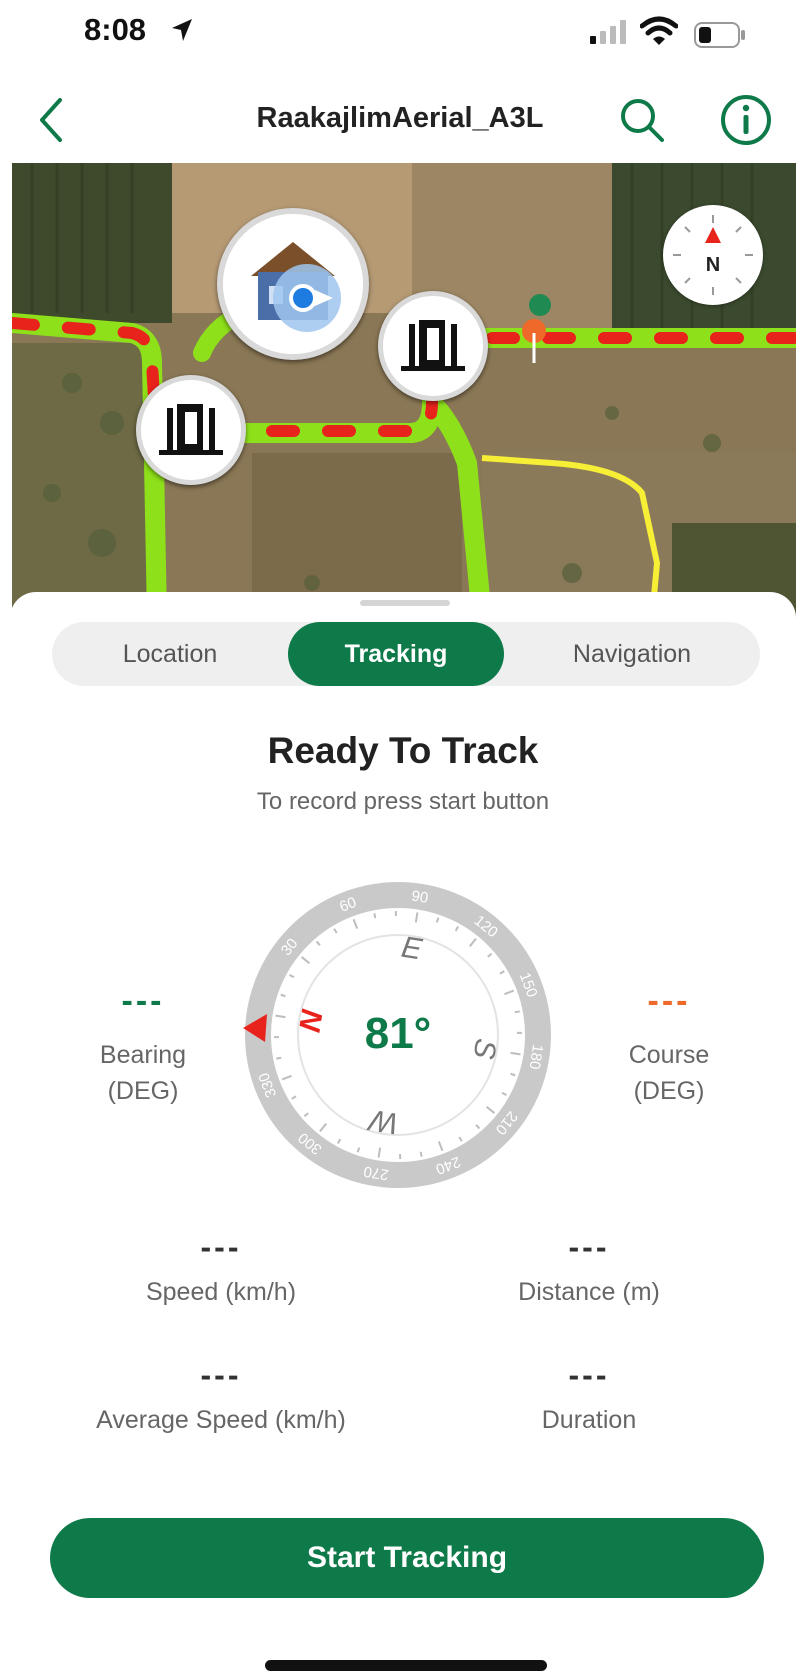 The height and width of the screenshot is (1671, 796). I want to click on heading-value: 81°, so click(398, 1033).